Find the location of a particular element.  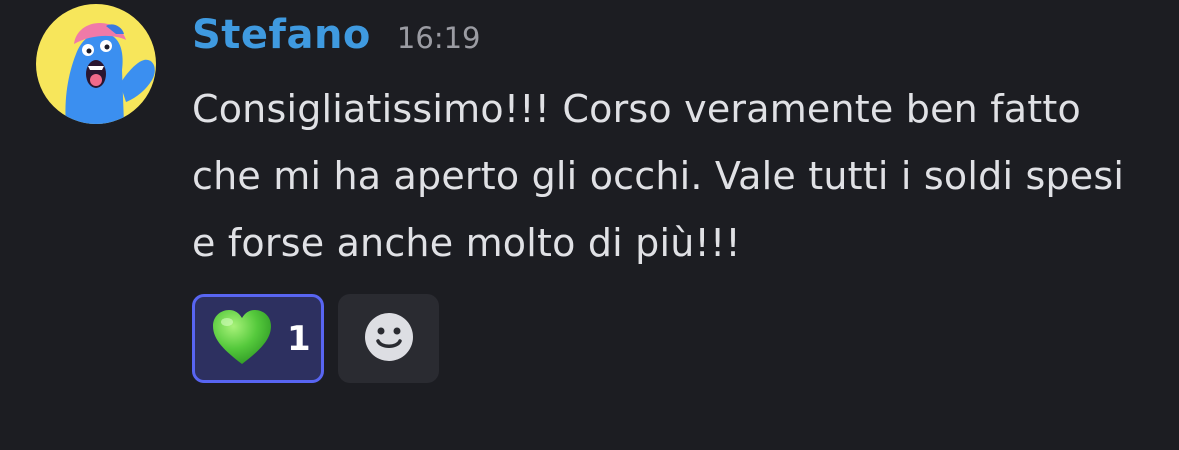

reaction-green-heart: 1 is located at coordinates (258, 338).